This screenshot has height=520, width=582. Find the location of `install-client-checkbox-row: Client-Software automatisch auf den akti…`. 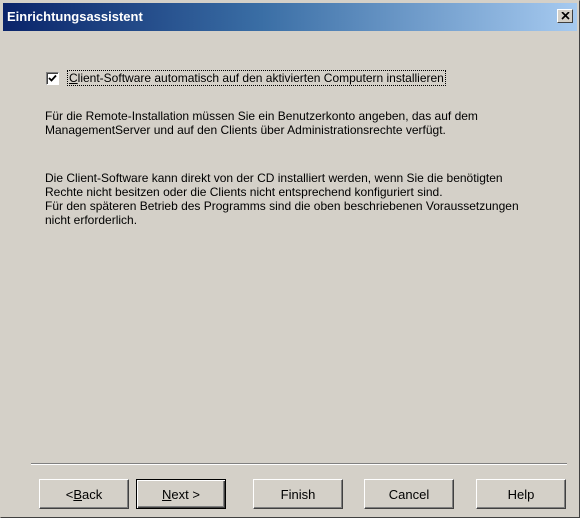

install-client-checkbox-row: Client-Software automatisch auf den akti… is located at coordinates (246, 78).